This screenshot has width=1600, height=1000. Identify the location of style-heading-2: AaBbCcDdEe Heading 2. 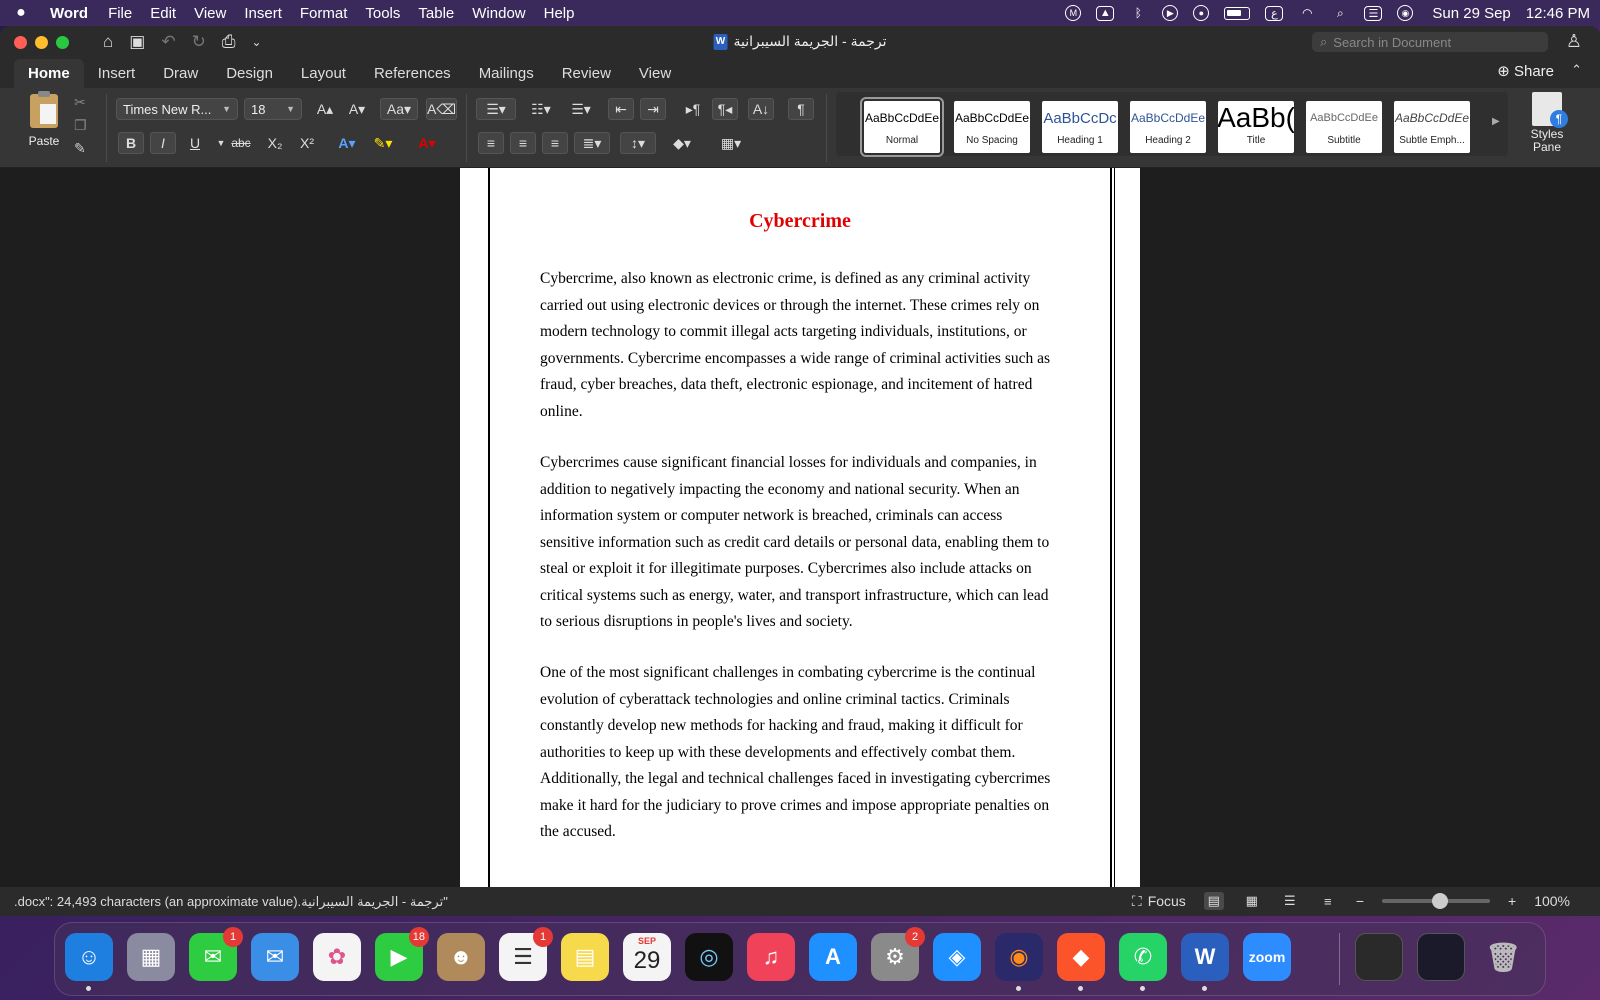
(1168, 127).